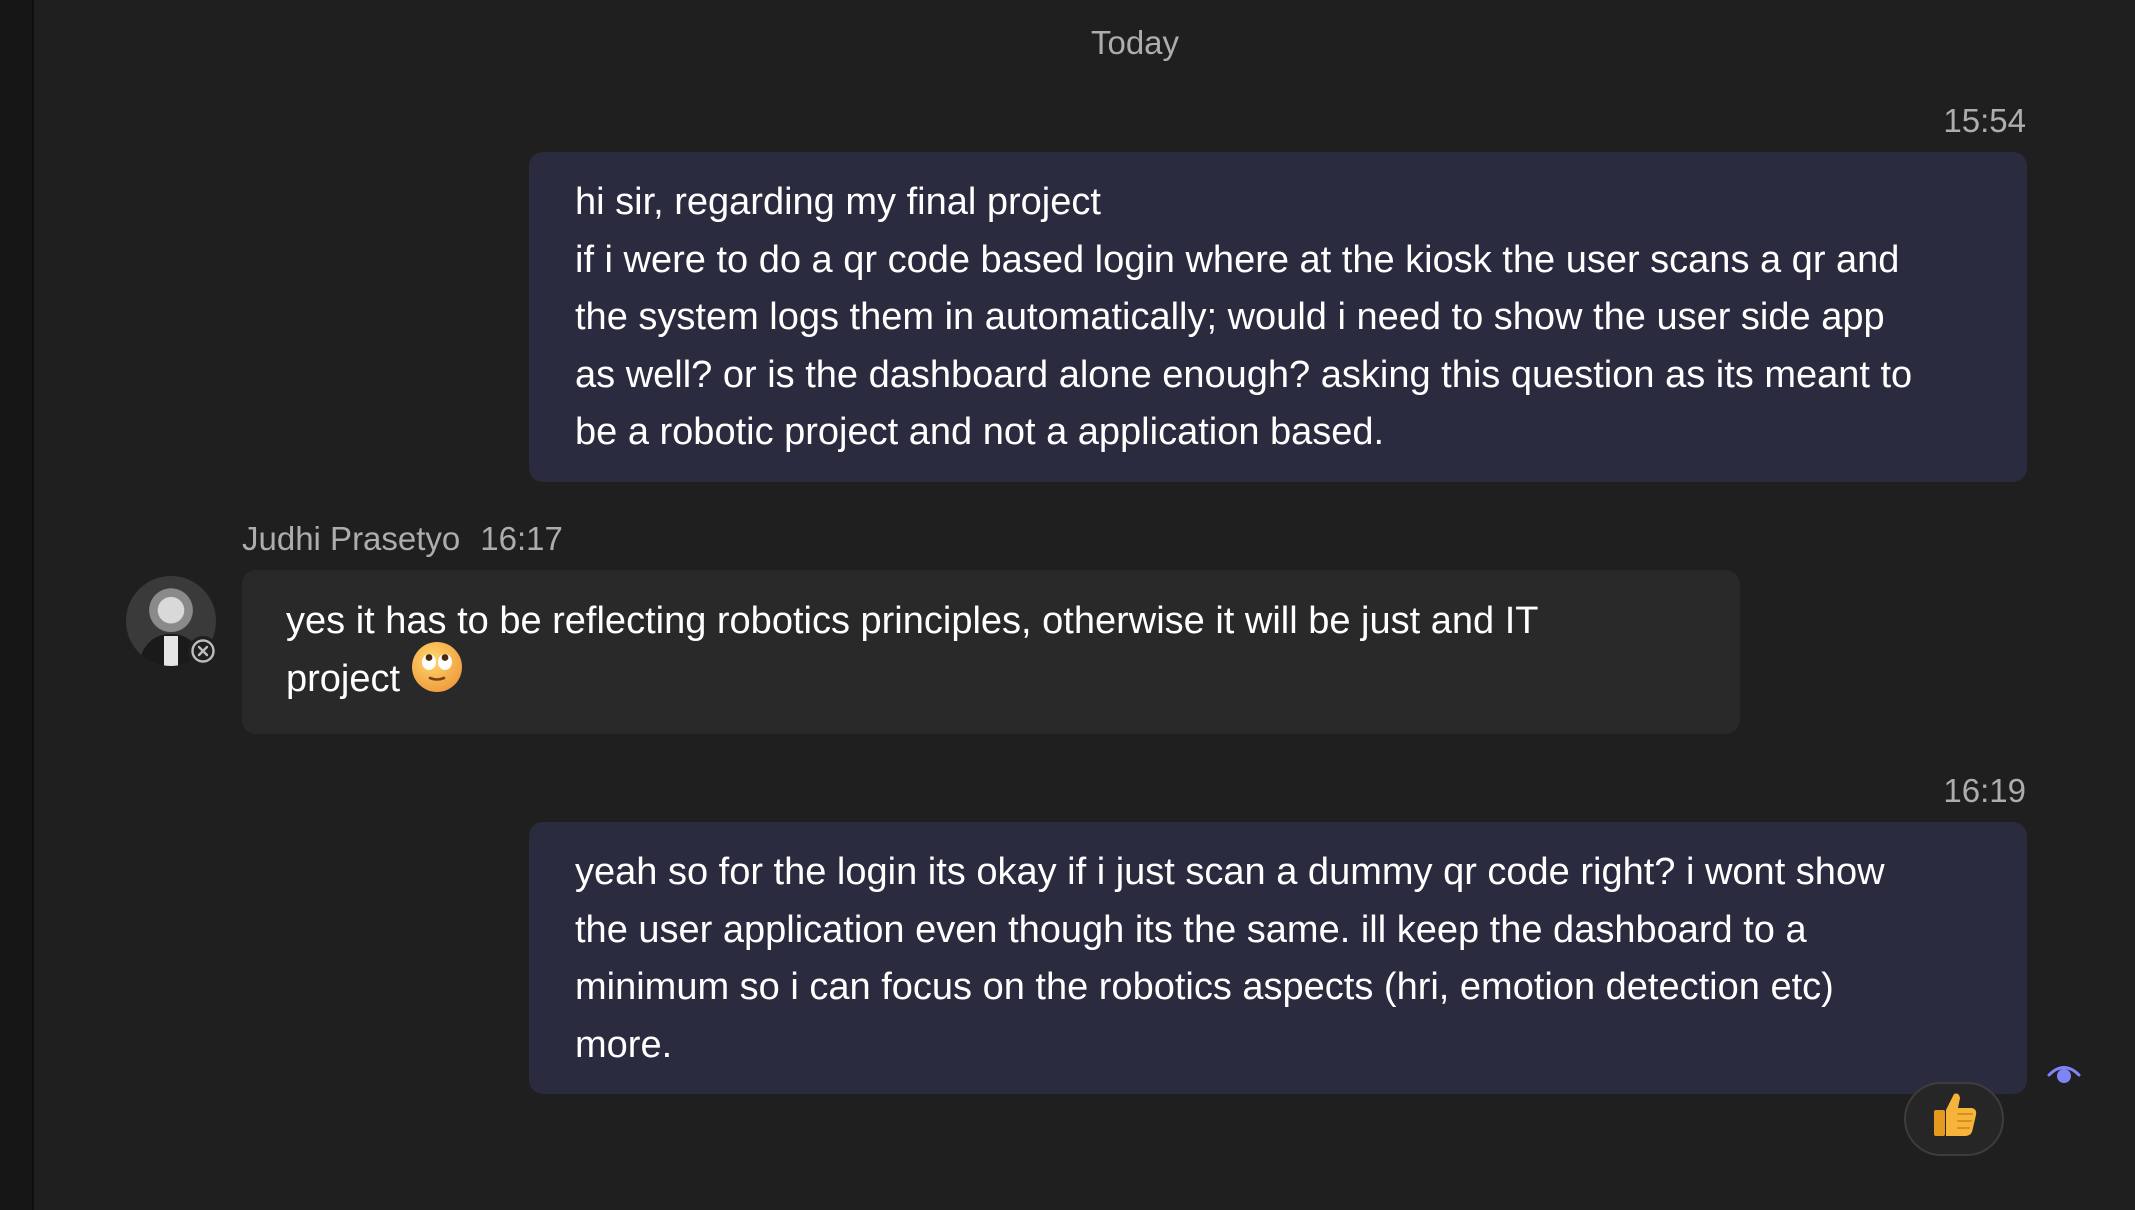 Image resolution: width=2135 pixels, height=1210 pixels. What do you see at coordinates (624, 1044) in the screenshot?
I see `message-line: more.` at bounding box center [624, 1044].